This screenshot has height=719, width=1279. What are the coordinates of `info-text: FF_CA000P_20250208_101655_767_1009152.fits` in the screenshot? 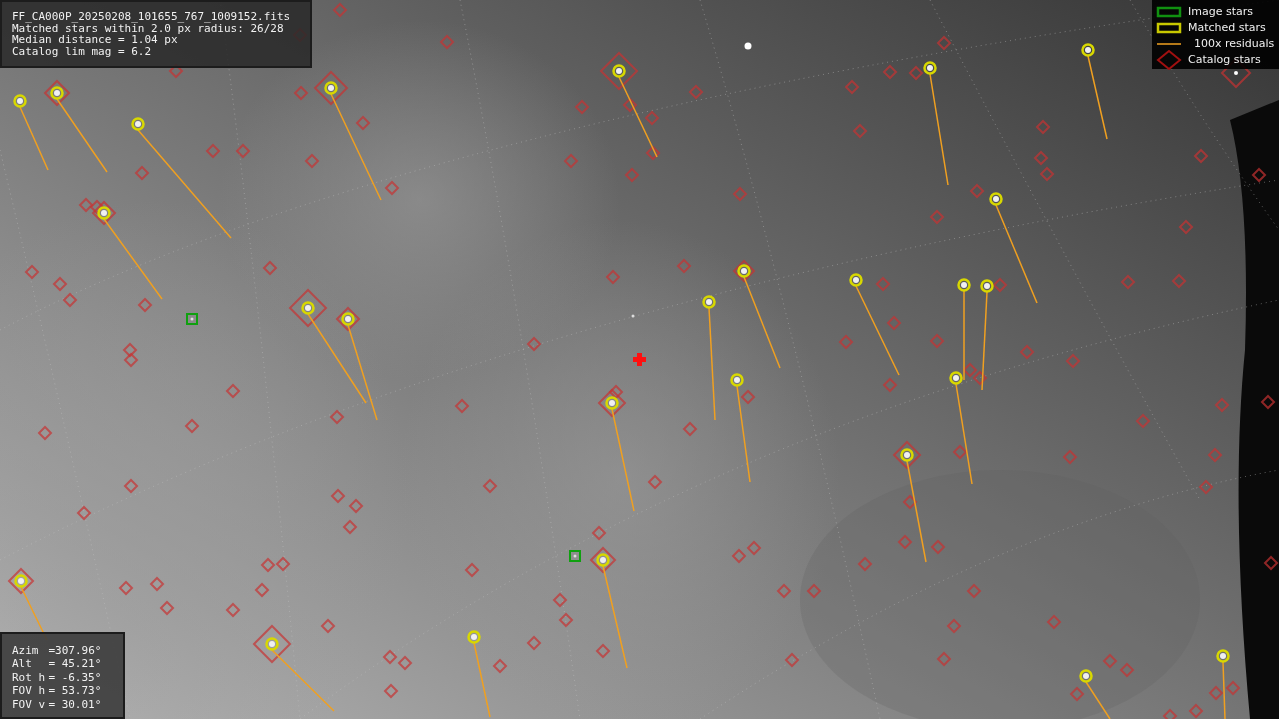 It's located at (152, 17).